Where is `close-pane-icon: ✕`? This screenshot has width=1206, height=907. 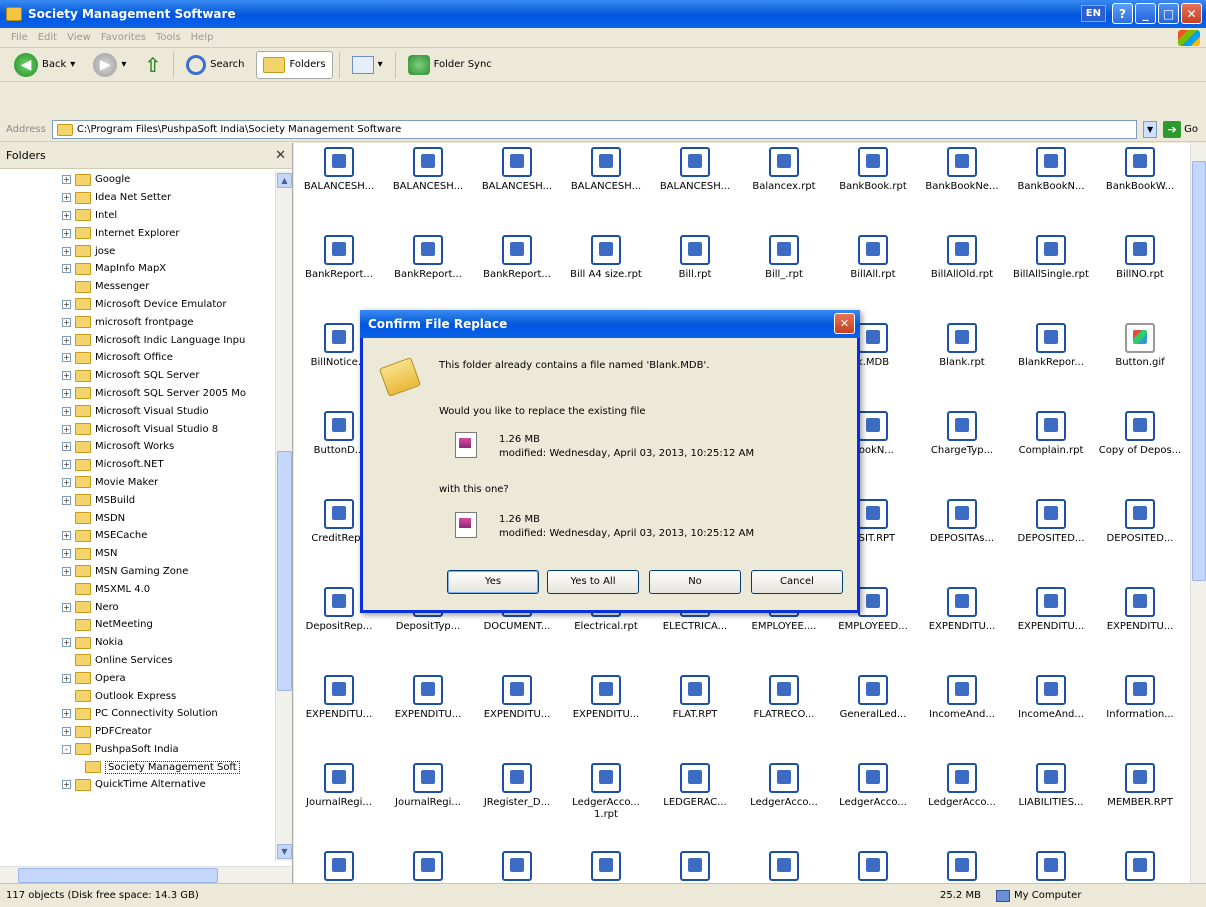 close-pane-icon: ✕ is located at coordinates (280, 155).